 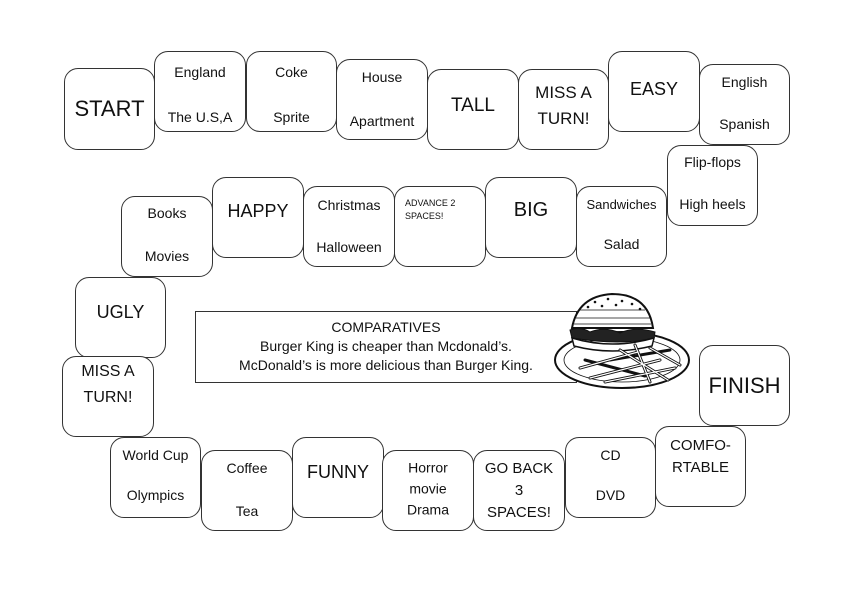 I want to click on tile-finish: FINISH, so click(x=744, y=385).